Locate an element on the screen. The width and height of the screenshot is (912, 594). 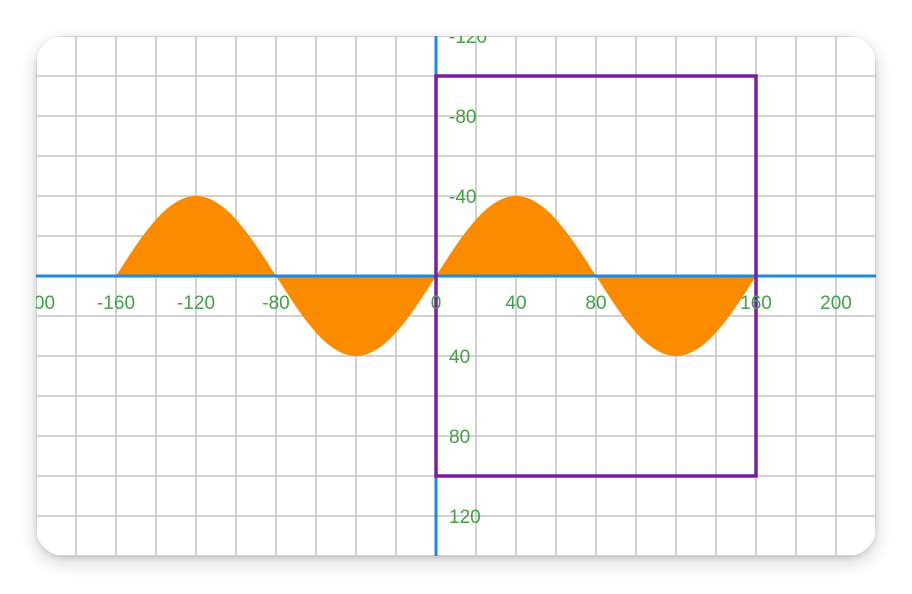
x-tick-label: 200 is located at coordinates (836, 303).